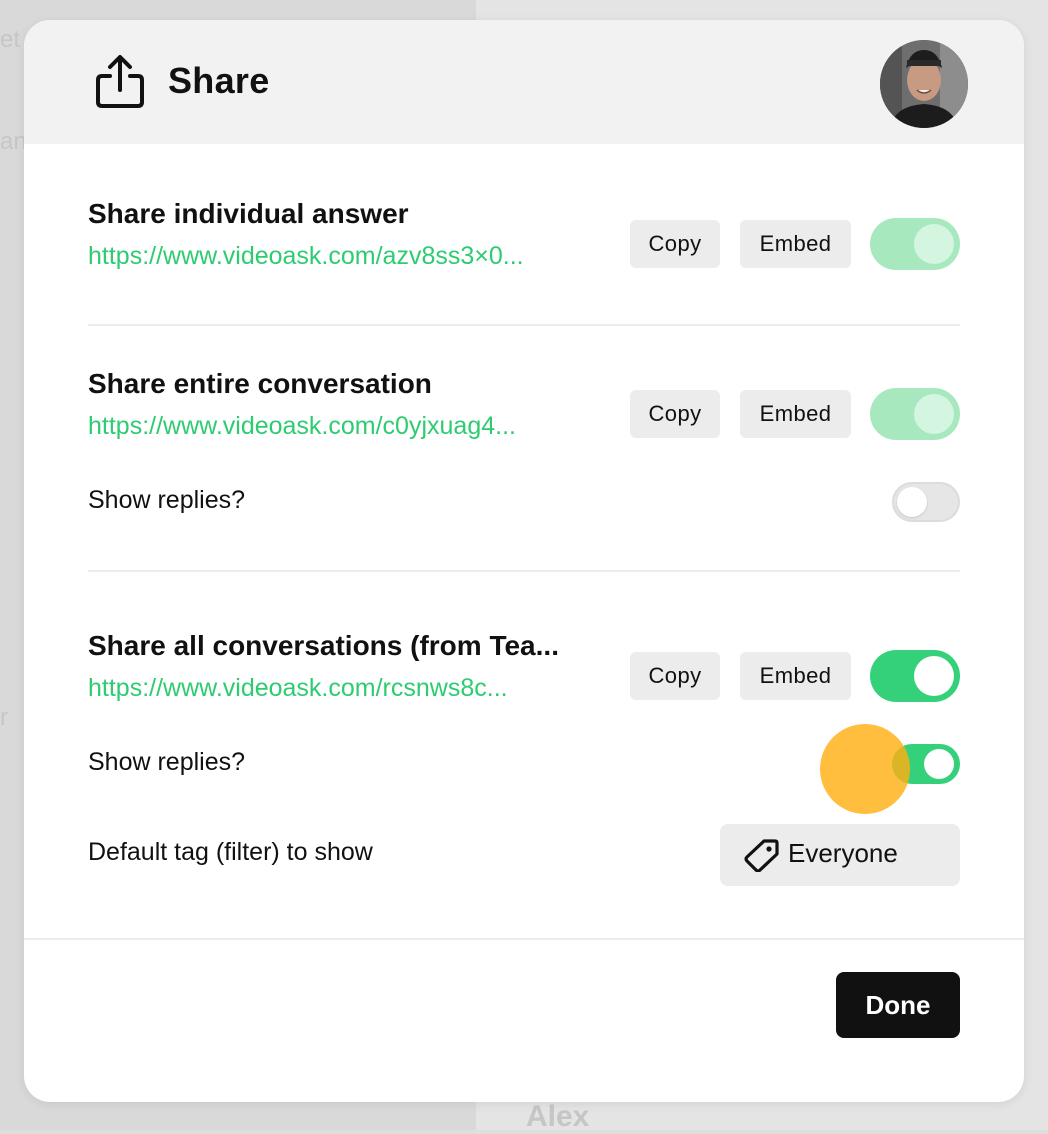 The height and width of the screenshot is (1134, 1048). Describe the element at coordinates (843, 853) in the screenshot. I see `default-tag-value: Everyone` at that location.